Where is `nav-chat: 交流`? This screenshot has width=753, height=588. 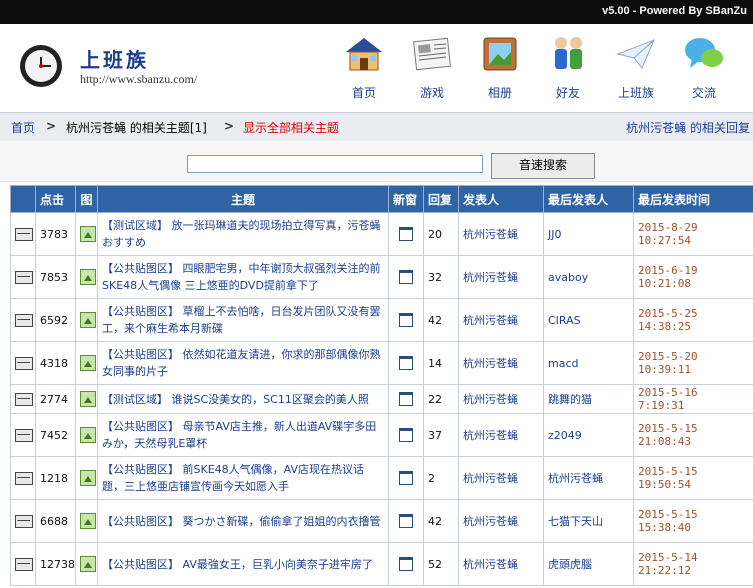 nav-chat: 交流 is located at coordinates (704, 67).